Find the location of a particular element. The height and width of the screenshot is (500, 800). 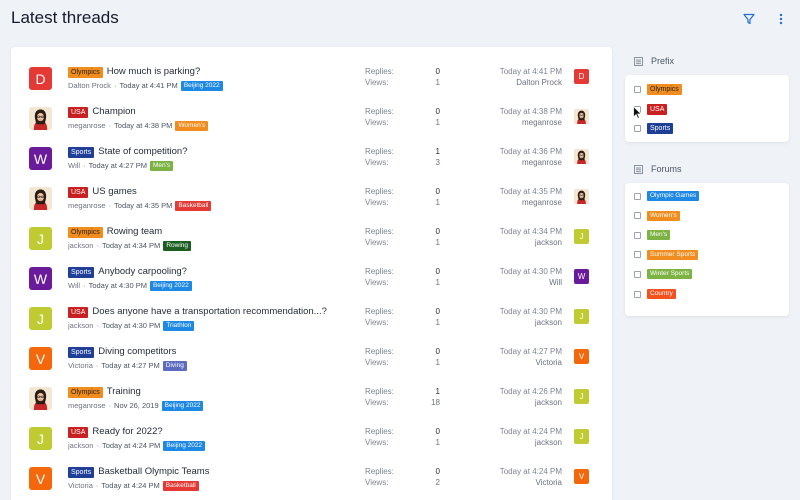

filter-icon is located at coordinates (749, 19).